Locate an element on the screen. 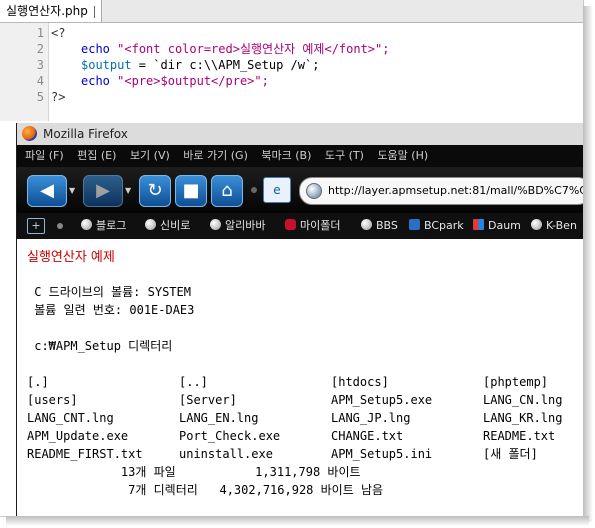 The height and width of the screenshot is (528, 595). summary-directories: 7개 디렉터리 4,302,716,928 바이트 남음 is located at coordinates (205, 490).